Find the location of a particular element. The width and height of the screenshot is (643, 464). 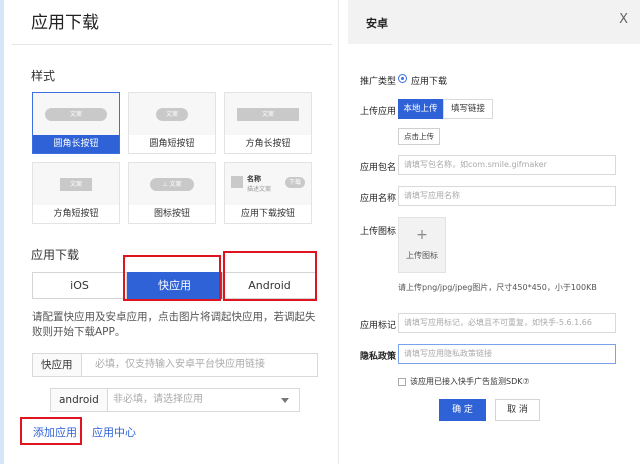

input-placeholder: 必填，仅支持输入安卓平台快应用链接 is located at coordinates (180, 364).